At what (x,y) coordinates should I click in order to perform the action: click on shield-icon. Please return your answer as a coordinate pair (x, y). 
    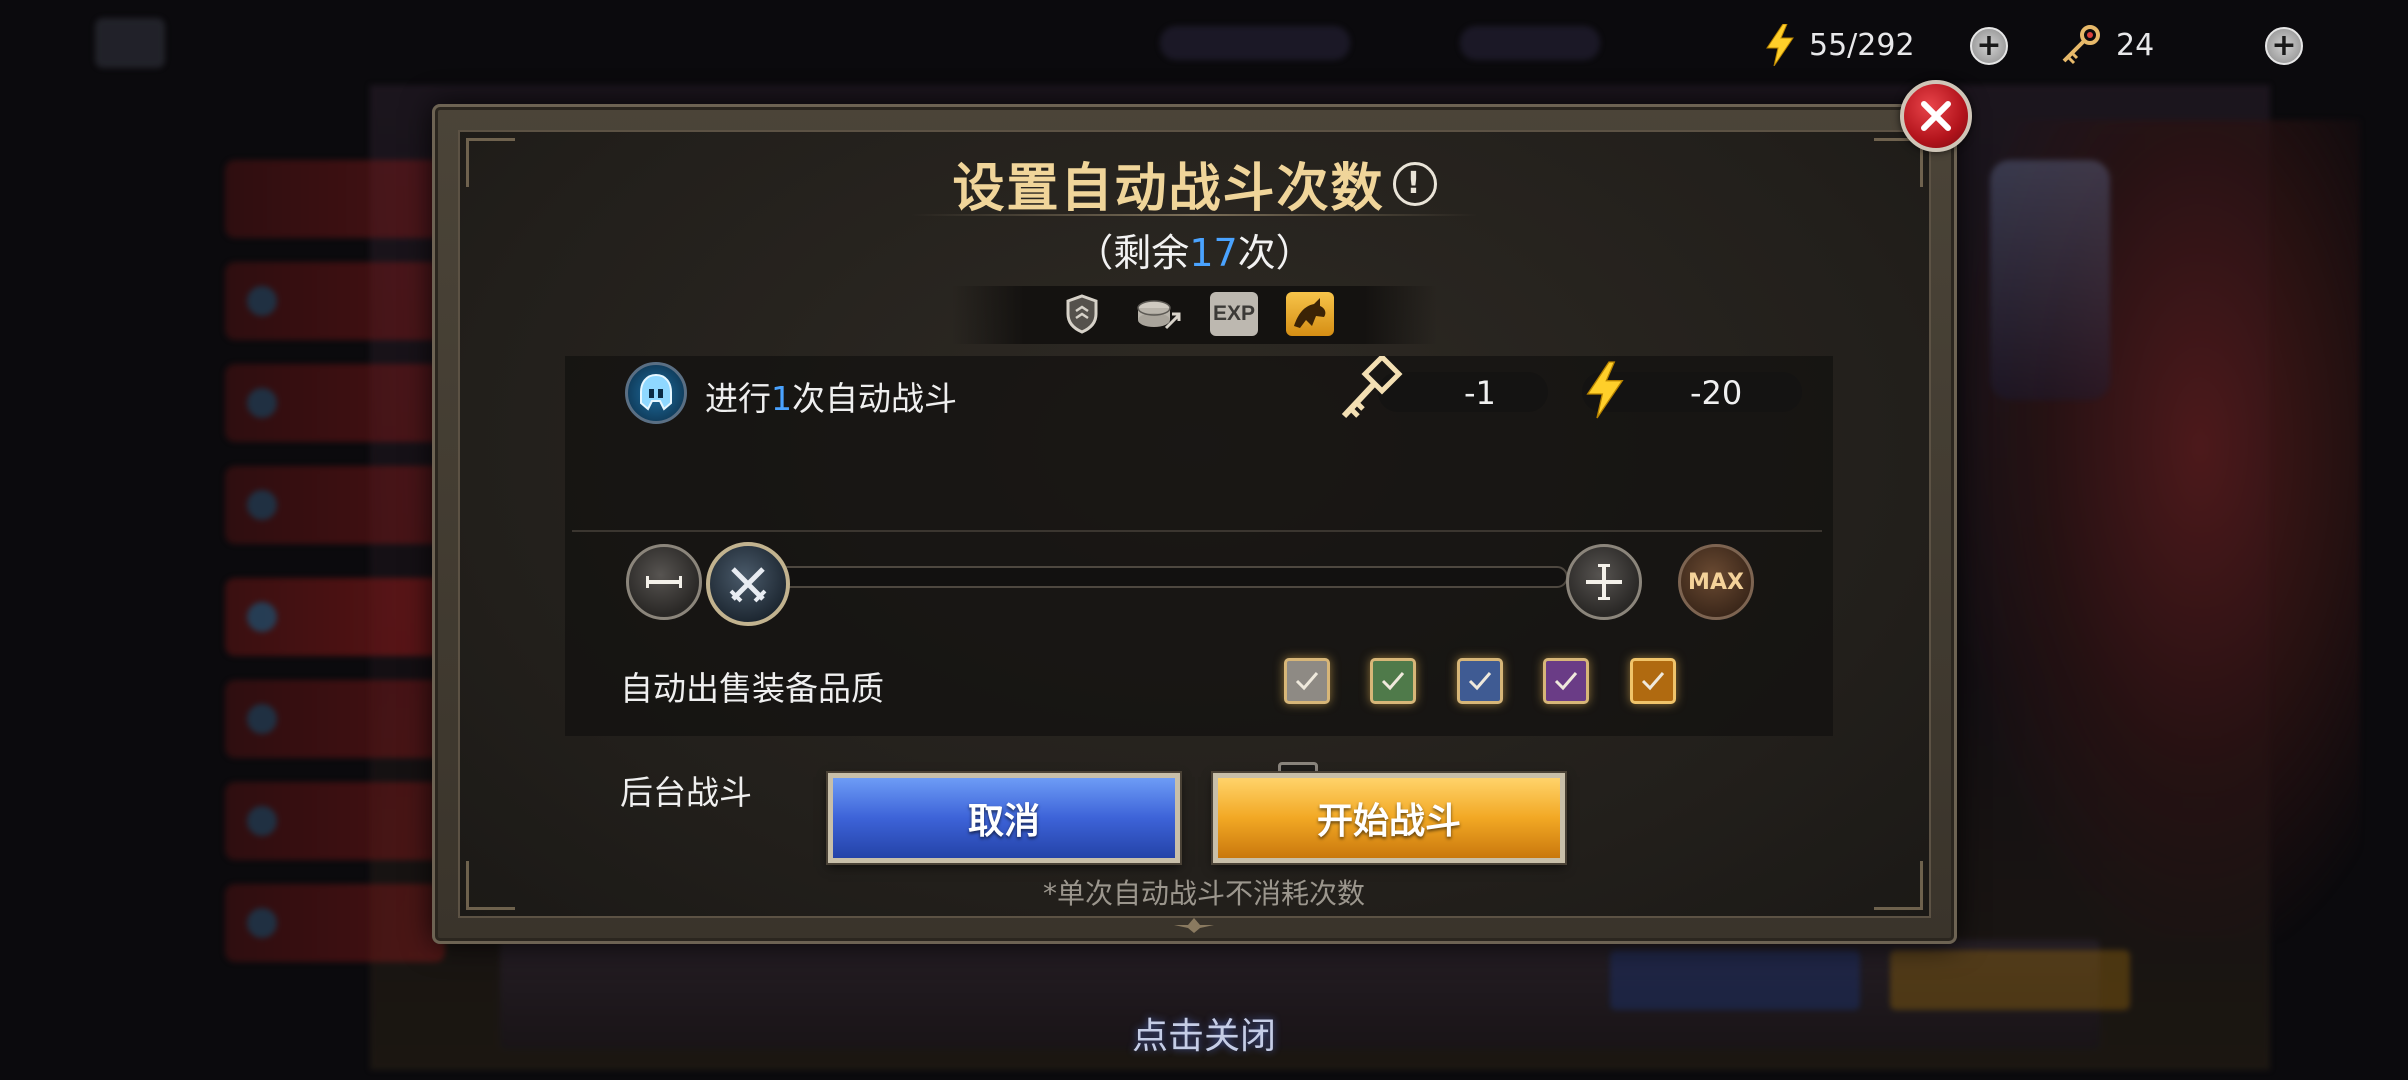
    Looking at the image, I should click on (1082, 314).